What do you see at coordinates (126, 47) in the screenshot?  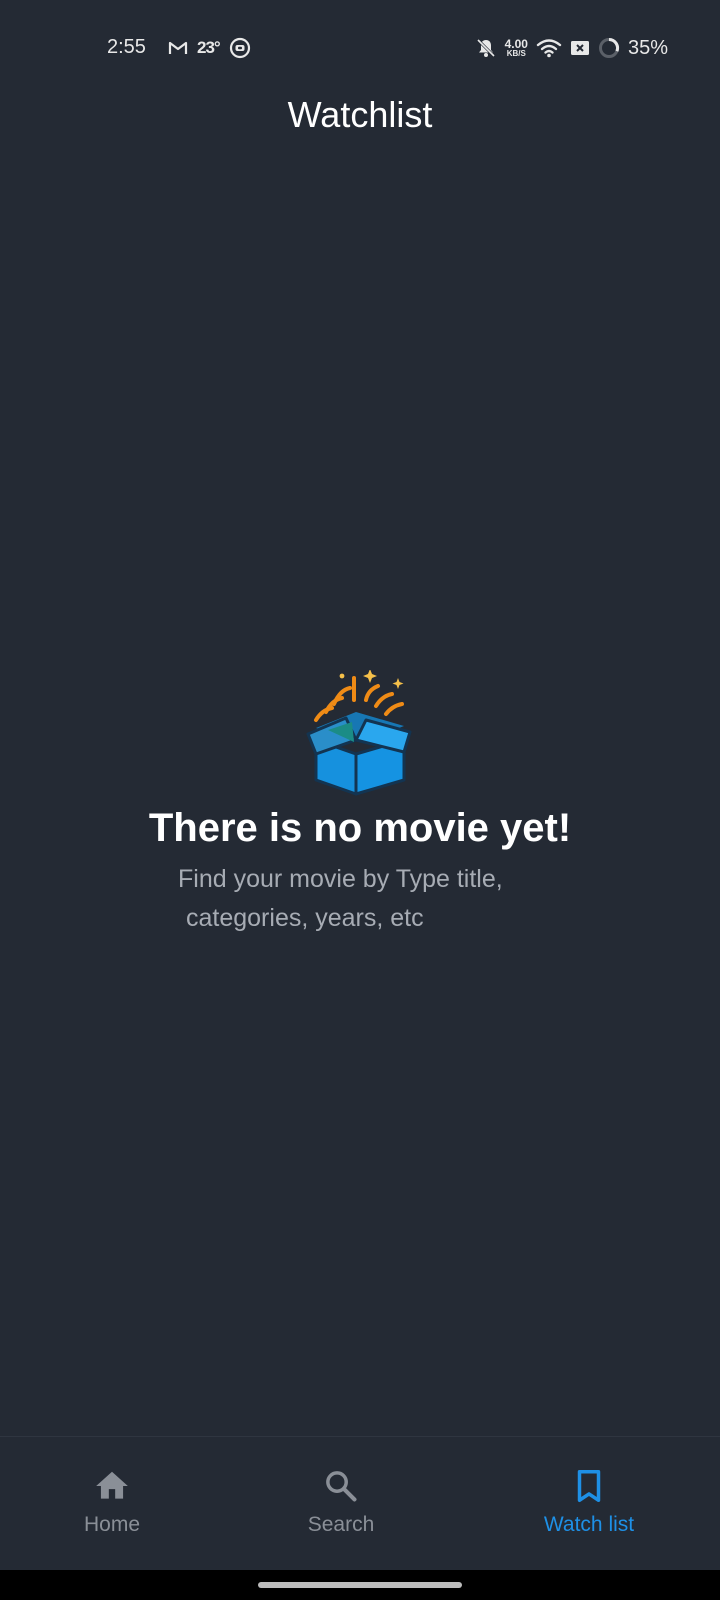 I see `status-time: 2:55` at bounding box center [126, 47].